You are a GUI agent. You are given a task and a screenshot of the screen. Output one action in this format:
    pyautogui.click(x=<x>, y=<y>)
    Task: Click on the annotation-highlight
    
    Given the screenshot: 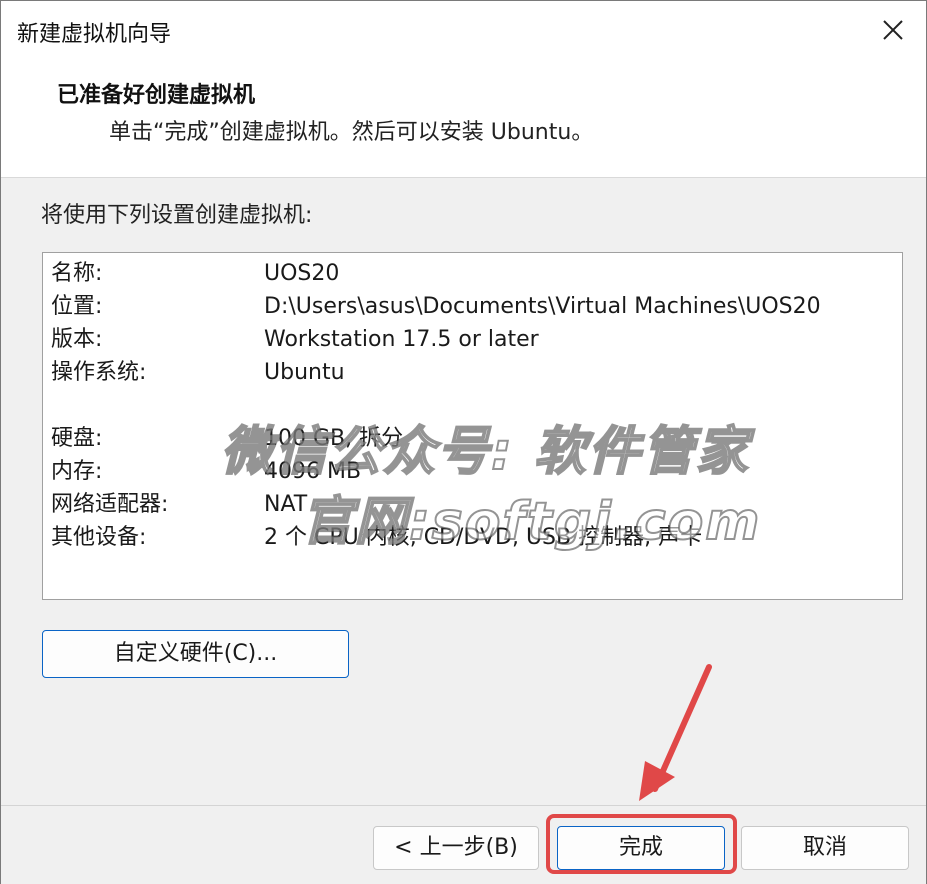 What is the action you would take?
    pyautogui.click(x=641, y=844)
    